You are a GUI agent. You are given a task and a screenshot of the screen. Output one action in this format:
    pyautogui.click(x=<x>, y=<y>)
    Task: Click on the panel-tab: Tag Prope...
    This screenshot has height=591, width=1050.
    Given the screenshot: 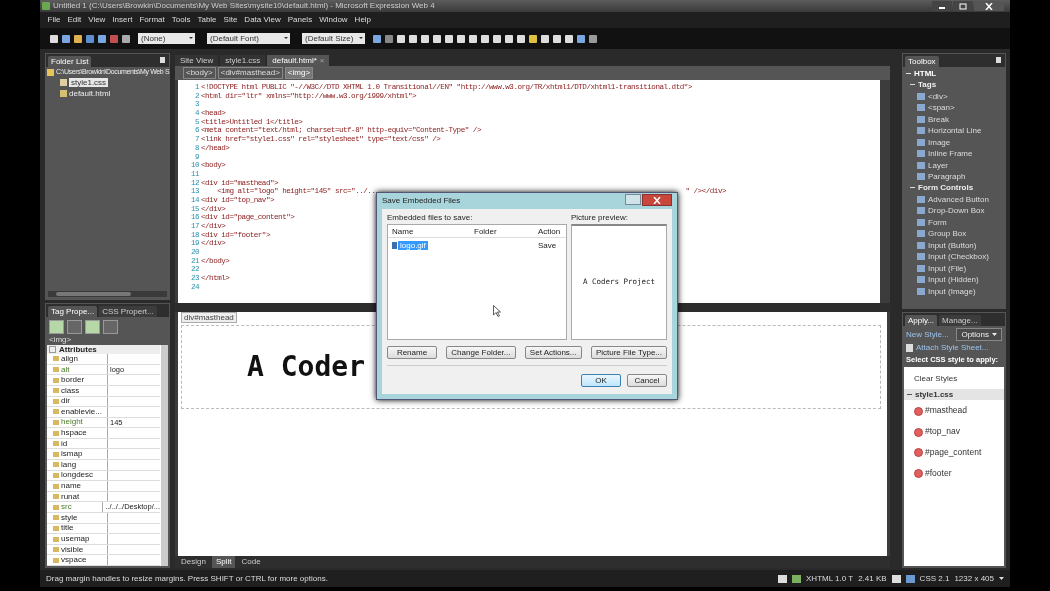 What is the action you would take?
    pyautogui.click(x=73, y=311)
    